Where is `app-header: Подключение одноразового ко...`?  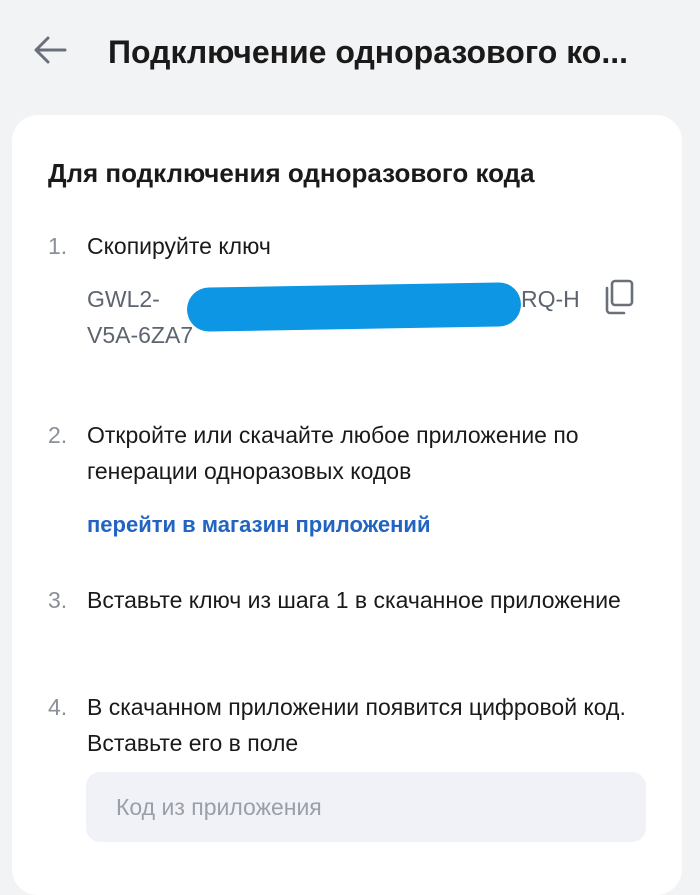 app-header: Подключение одноразового ко... is located at coordinates (350, 54).